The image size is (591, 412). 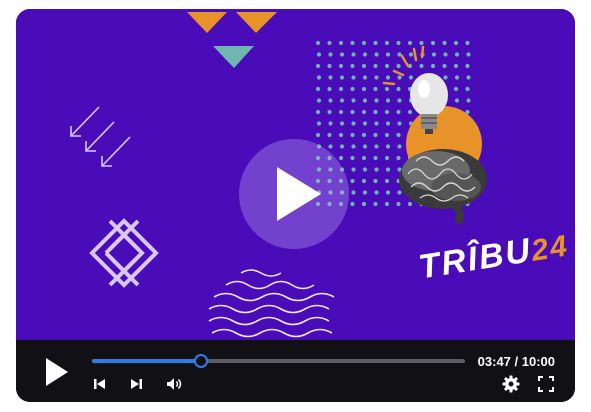 What do you see at coordinates (295, 371) in the screenshot?
I see `control-bar: 03:47 / 10:00` at bounding box center [295, 371].